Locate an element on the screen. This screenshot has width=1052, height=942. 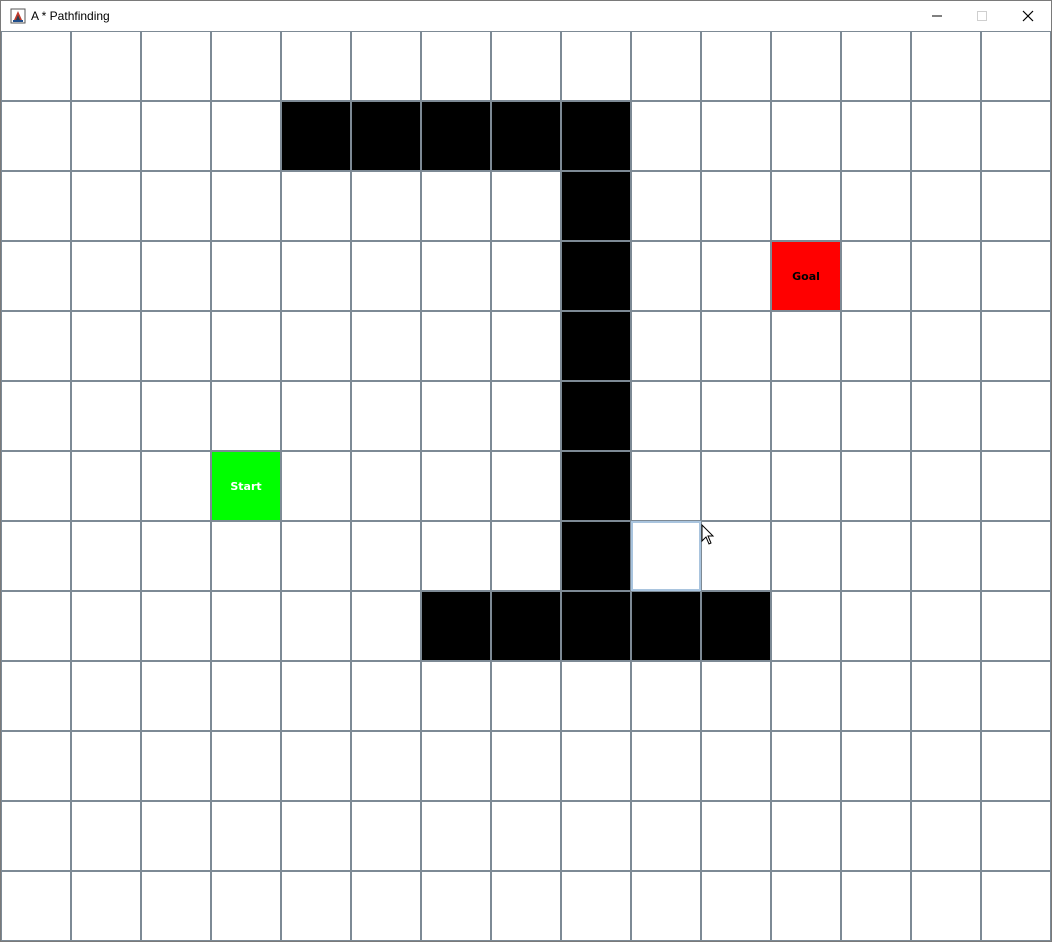
goal-cell: Goal is located at coordinates (806, 276).